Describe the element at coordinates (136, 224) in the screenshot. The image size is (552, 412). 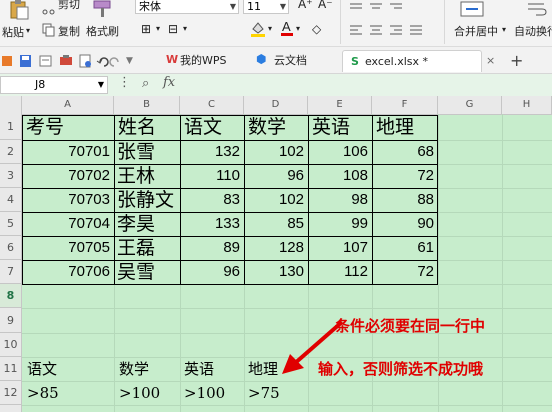
I see `table-cell: 李昊` at that location.